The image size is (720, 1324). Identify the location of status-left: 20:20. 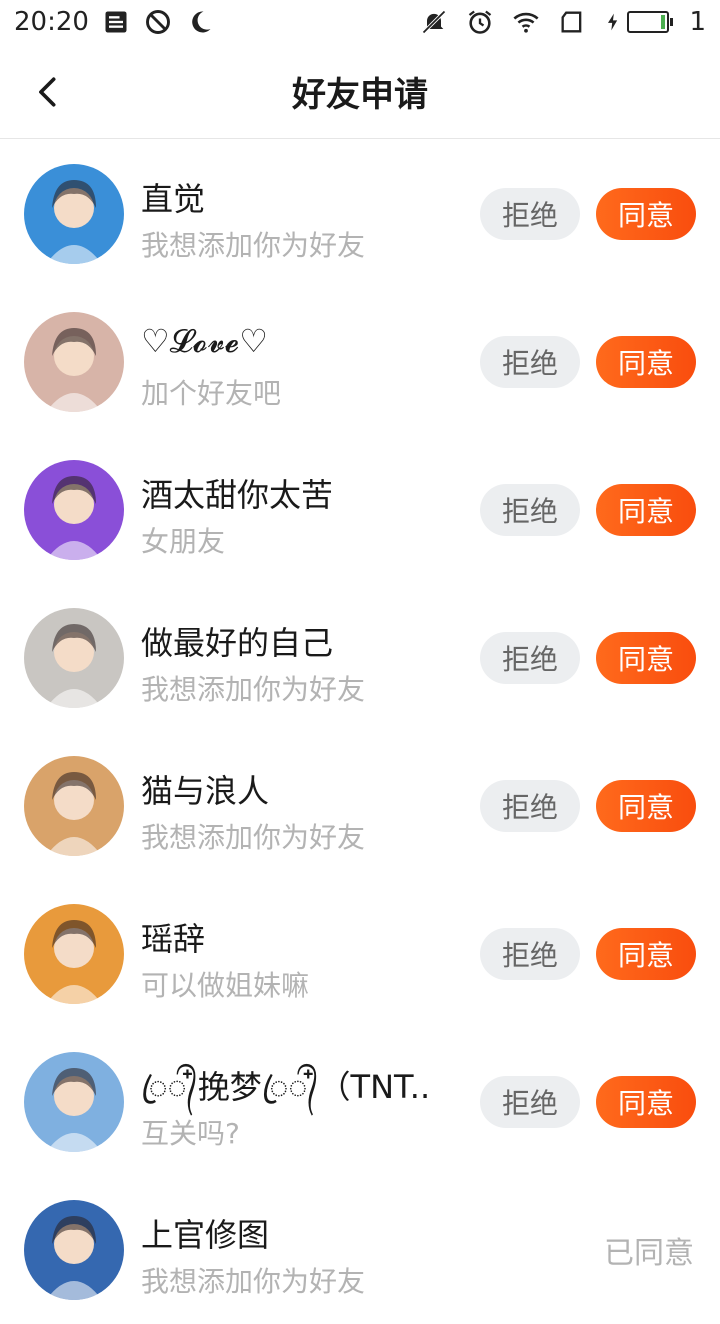
(114, 22).